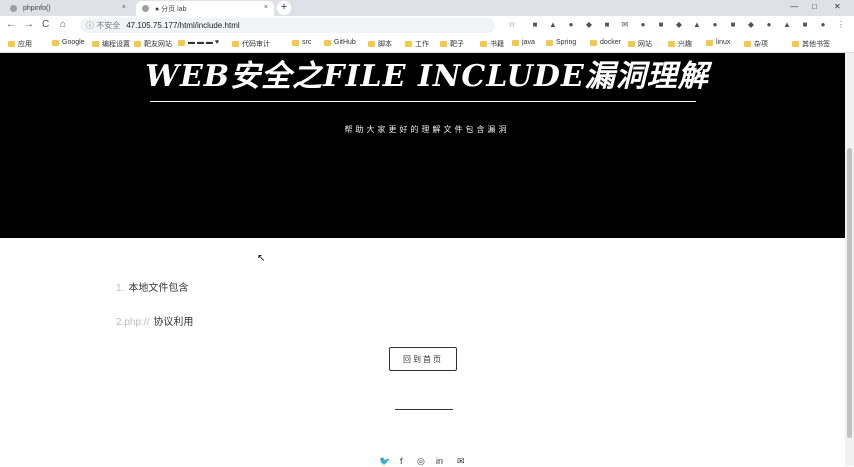 Image resolution: width=854 pixels, height=467 pixels. What do you see at coordinates (205, 8) in the screenshot?
I see `tab-active: ● 分页 lab ×` at bounding box center [205, 8].